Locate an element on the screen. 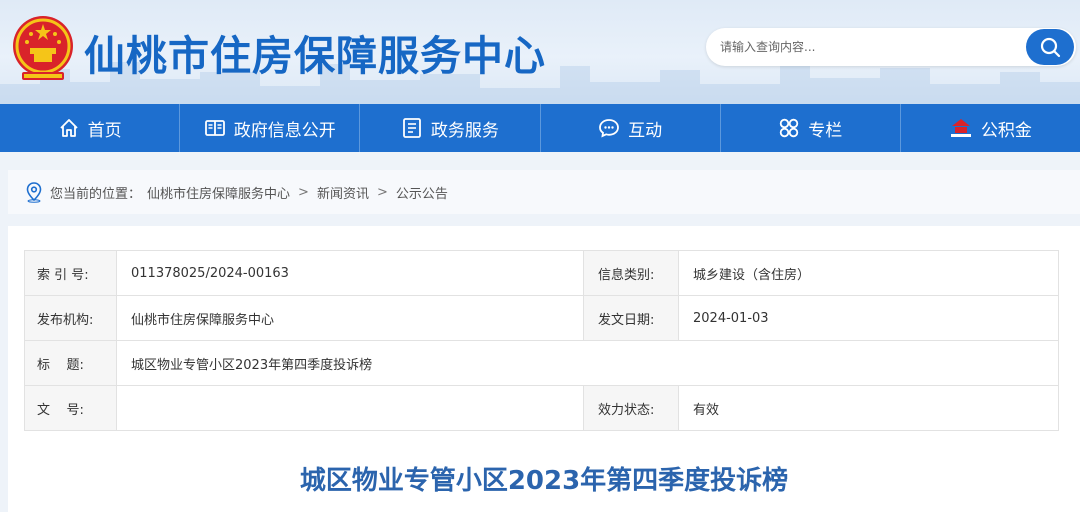 Image resolution: width=1080 pixels, height=512 pixels. table-row: 标 题: 城区物业专管小区2023年第四季度投诉榜 is located at coordinates (541, 363).